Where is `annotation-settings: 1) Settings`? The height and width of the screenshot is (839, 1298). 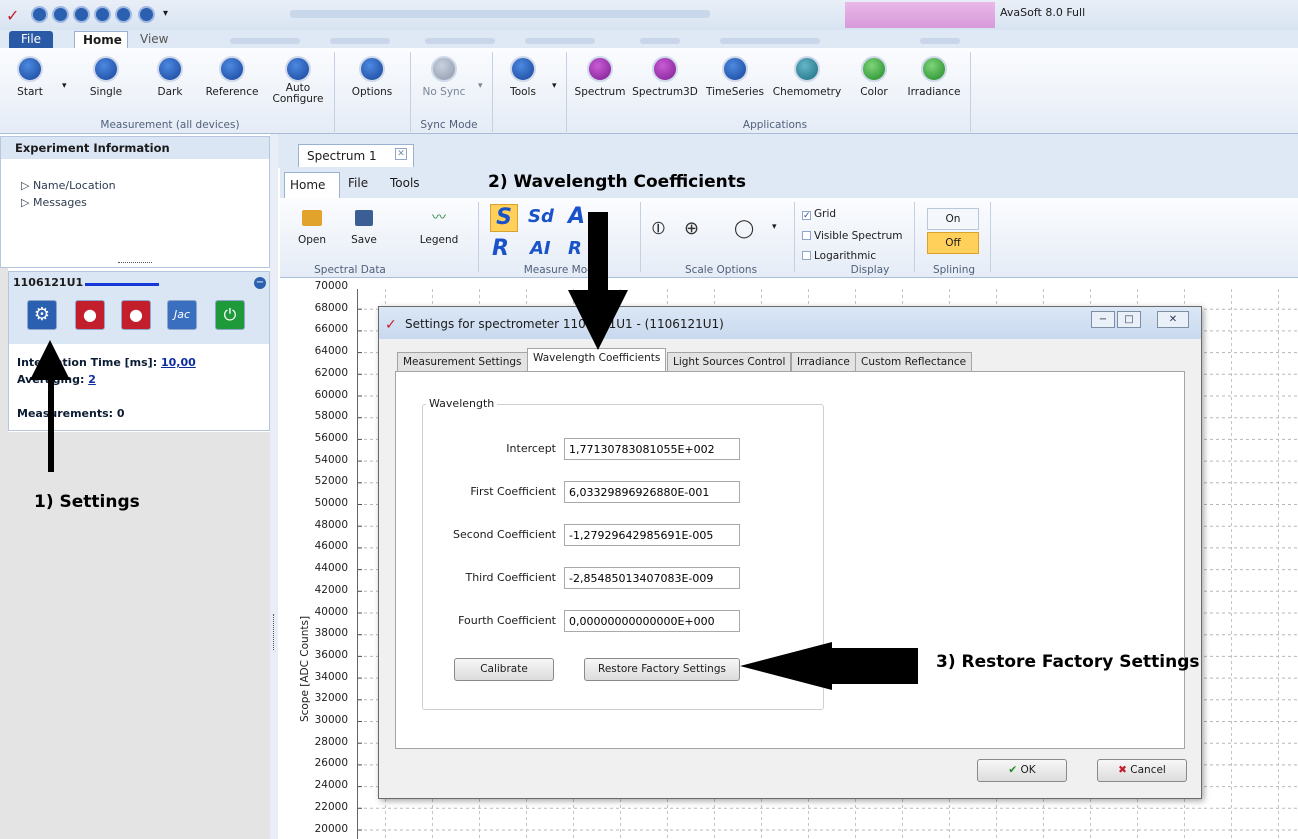 annotation-settings: 1) Settings is located at coordinates (87, 502).